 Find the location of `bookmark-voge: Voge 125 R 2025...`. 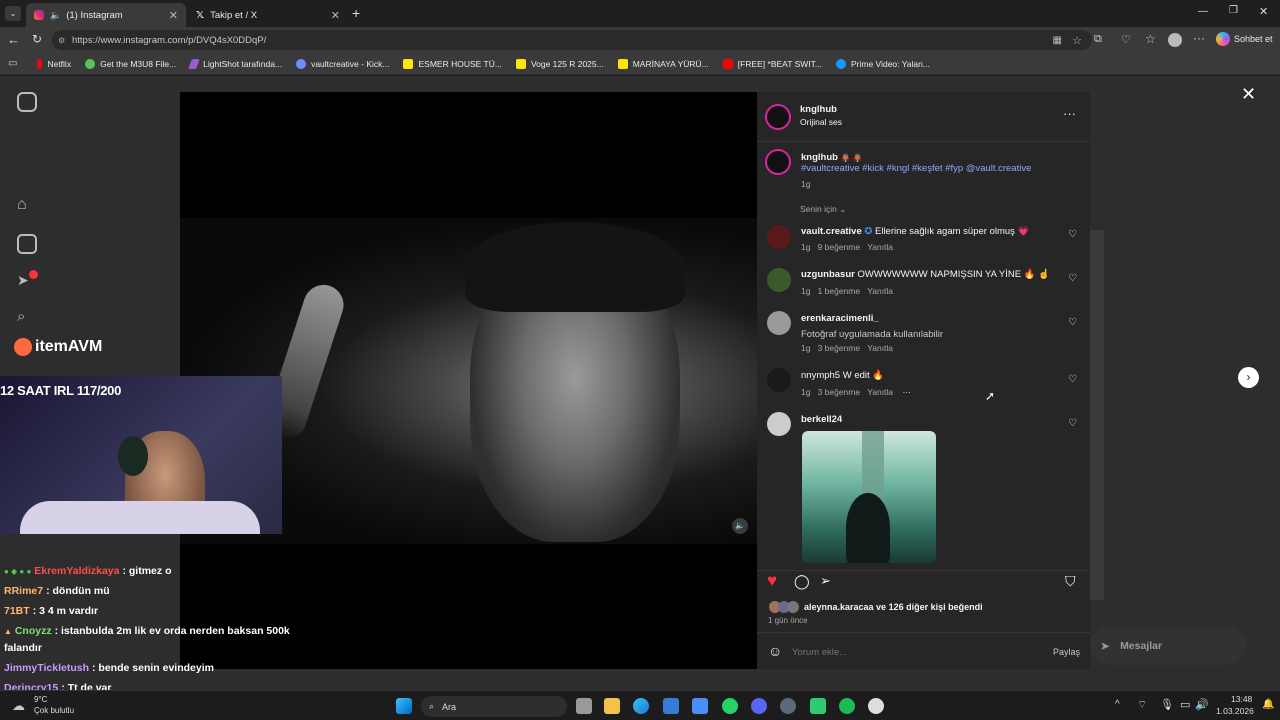

bookmark-voge: Voge 125 R 2025... is located at coordinates (559, 63).